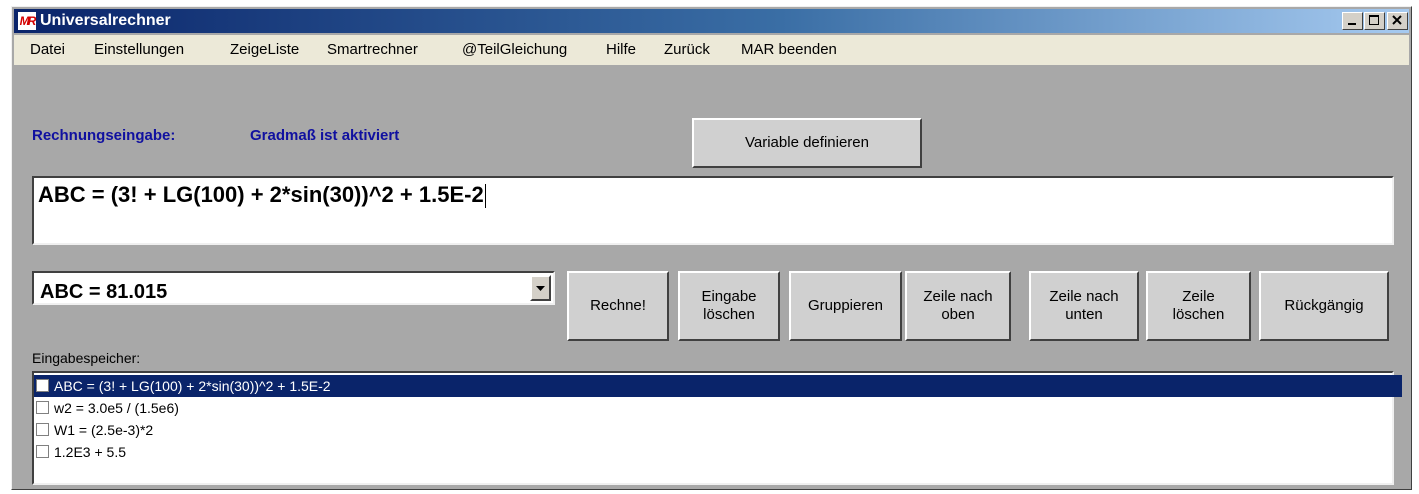 The width and height of the screenshot is (1419, 494). I want to click on menu-zurueck: Zurück, so click(687, 50).